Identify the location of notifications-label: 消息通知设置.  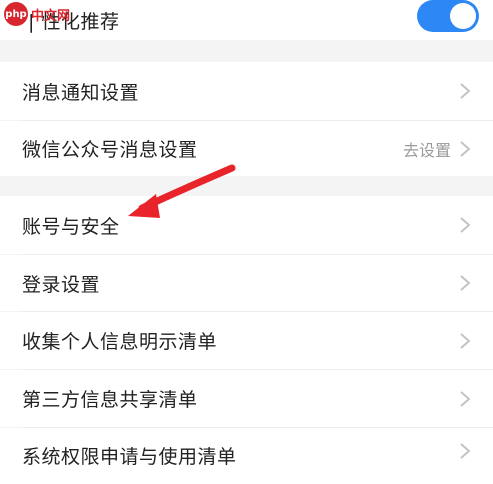
(81, 92).